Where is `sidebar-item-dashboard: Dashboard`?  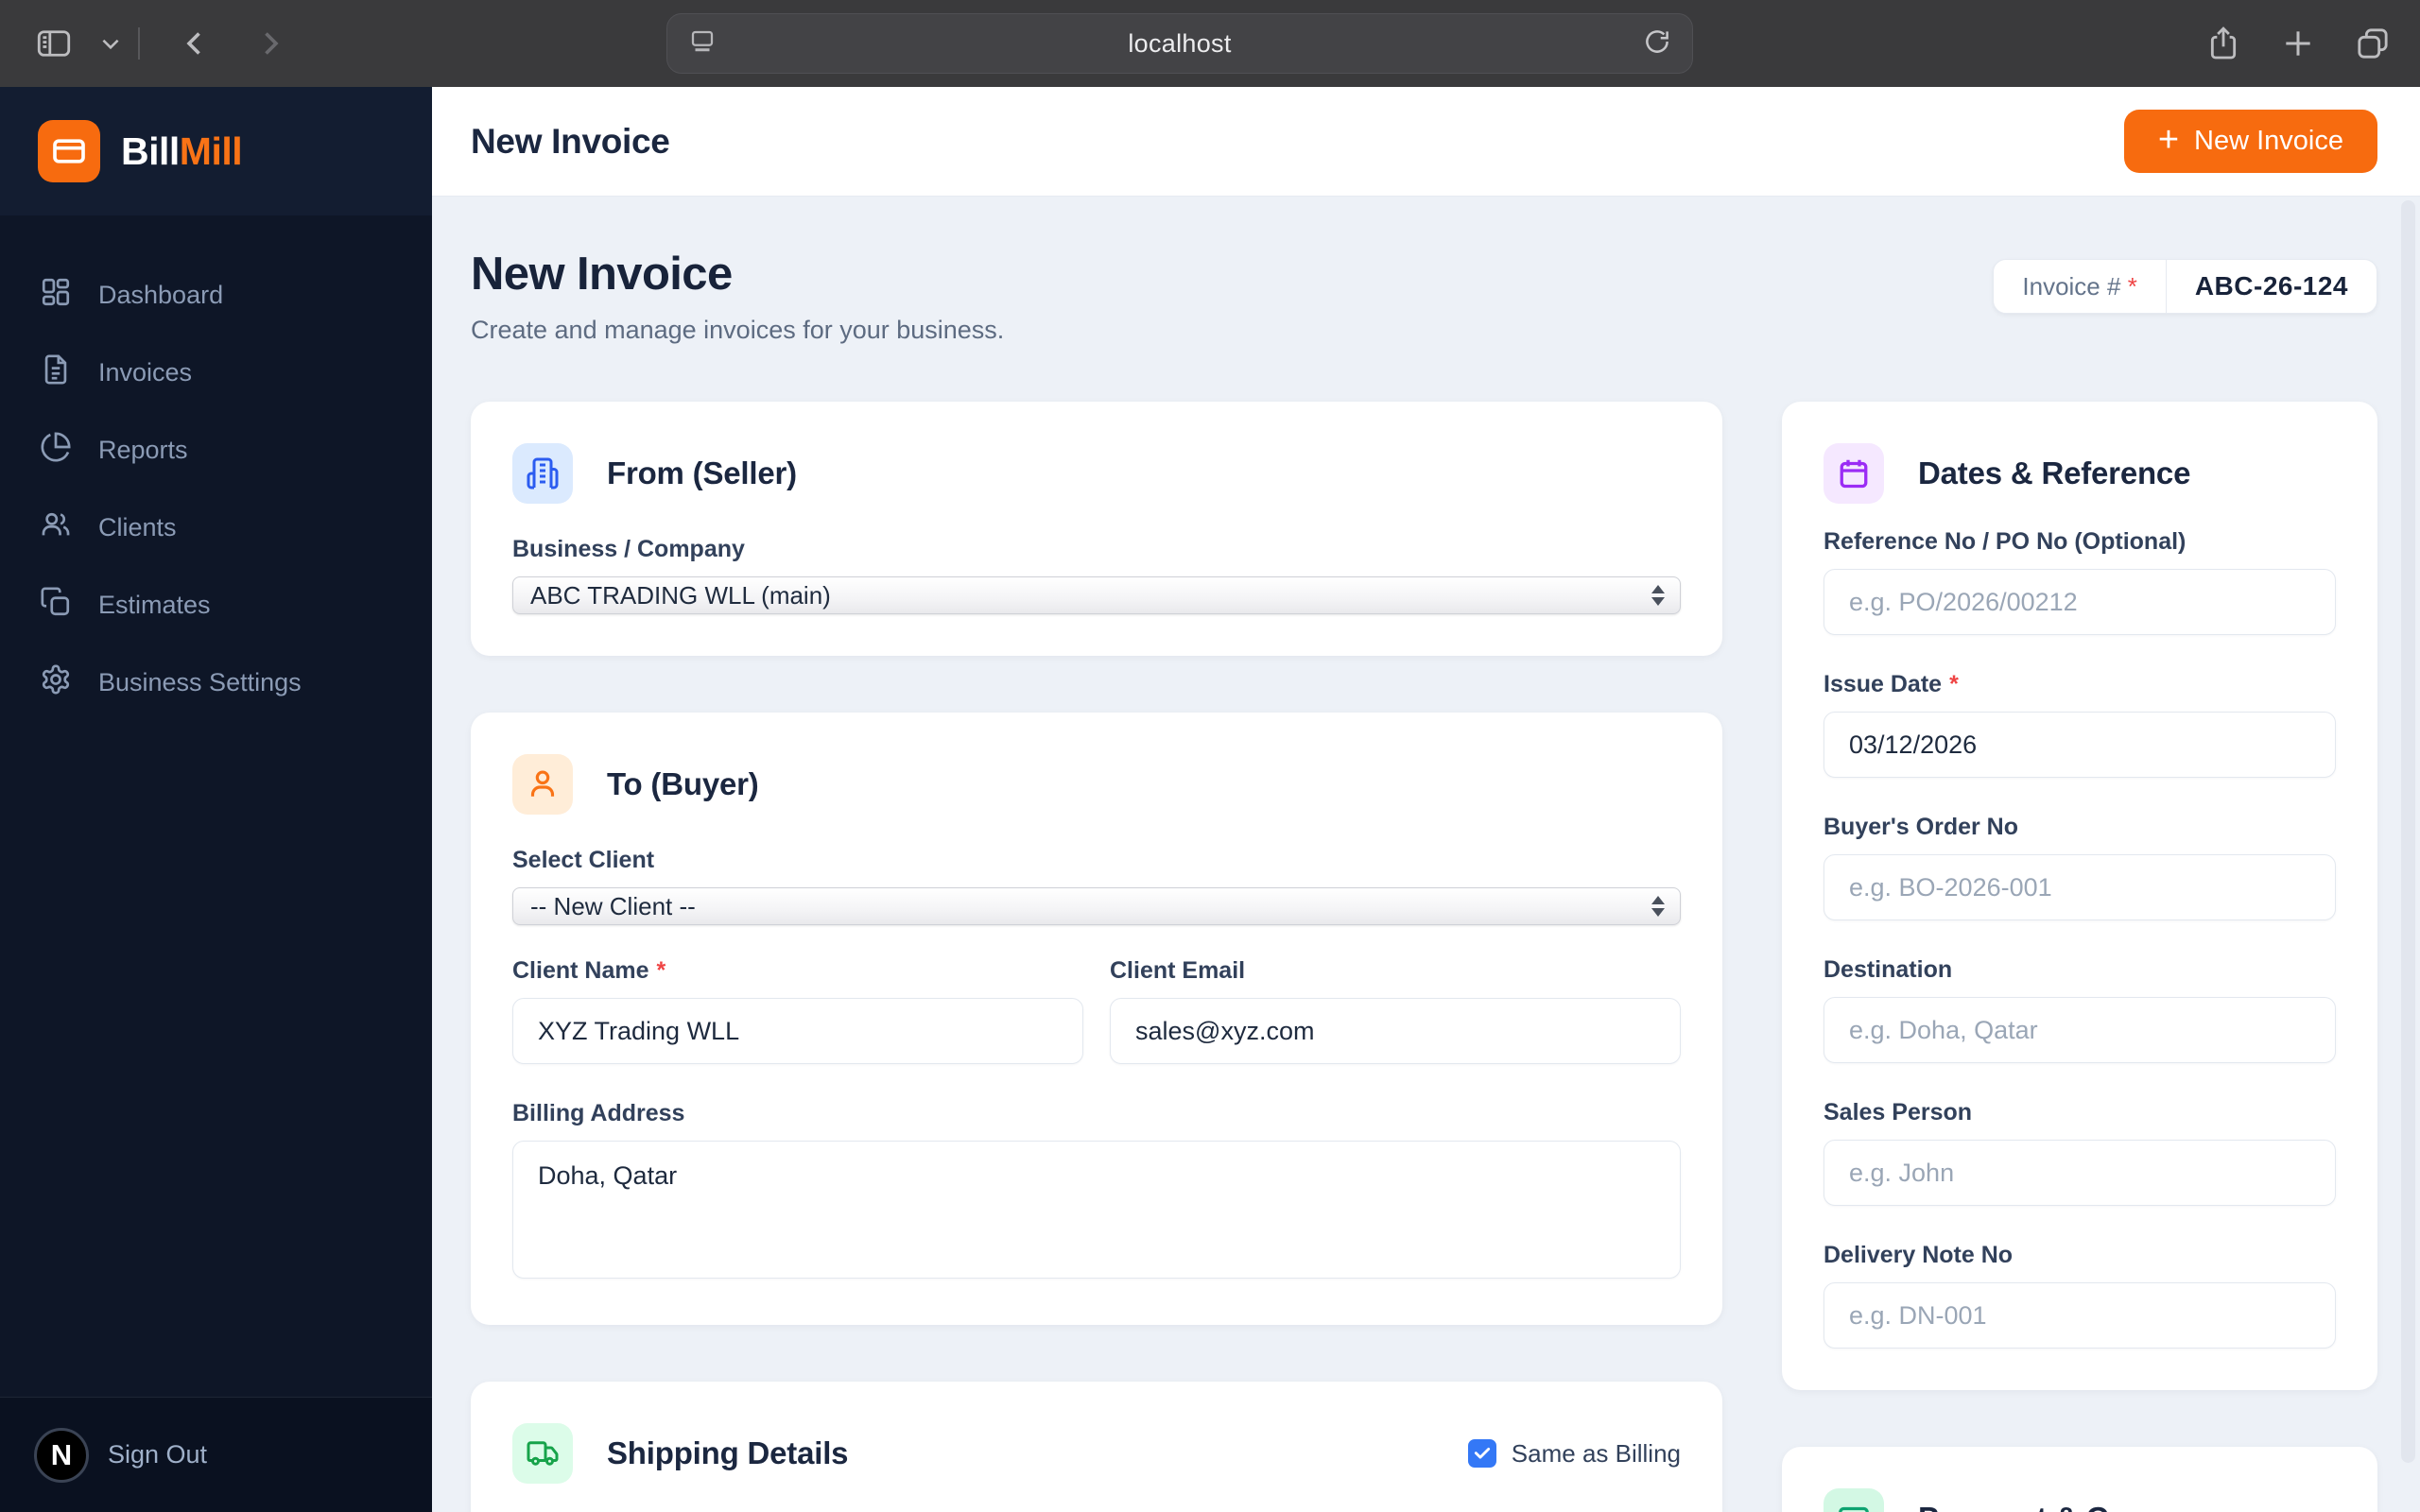 sidebar-item-dashboard: Dashboard is located at coordinates (216, 295).